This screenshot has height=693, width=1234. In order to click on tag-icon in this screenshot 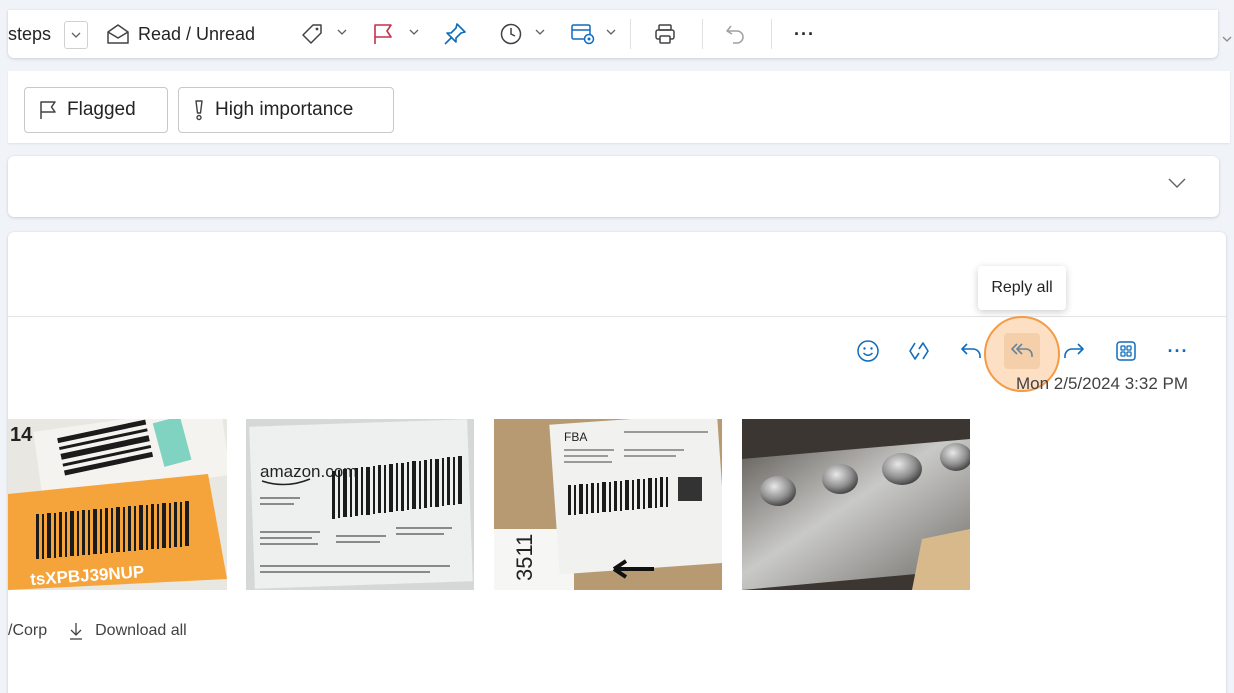, I will do `click(312, 34)`.